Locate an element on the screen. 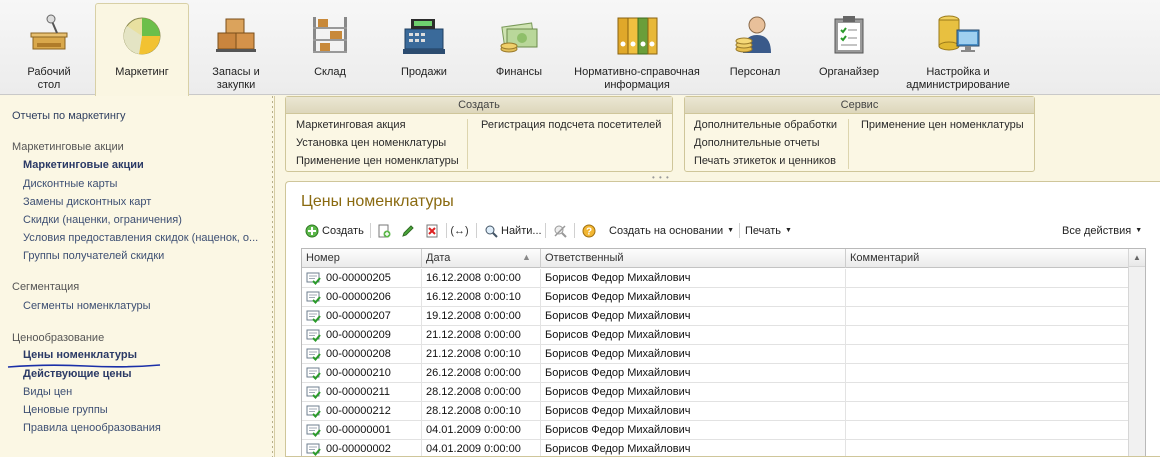 The image size is (1160, 457). create-based-on-dropdown: Создать на основании ▼ is located at coordinates (671, 230).